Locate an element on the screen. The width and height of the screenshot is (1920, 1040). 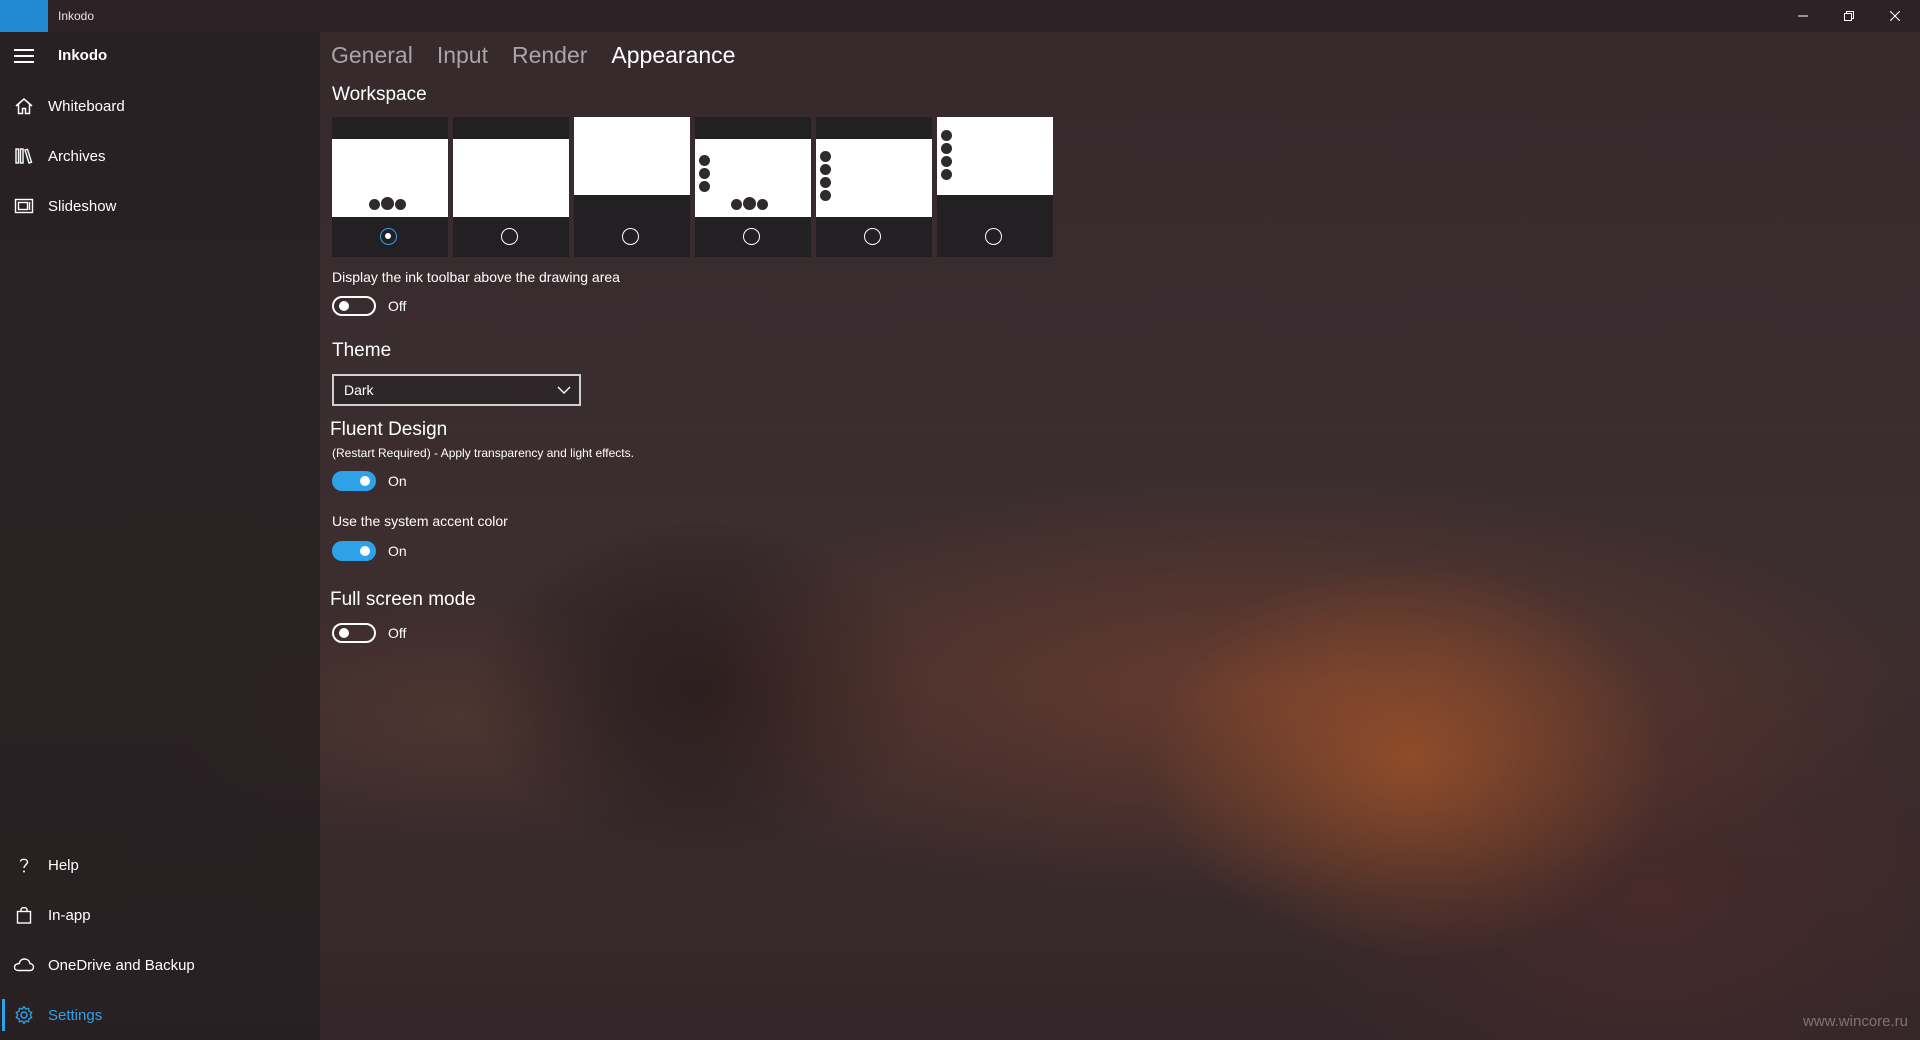
nav-item-slideshow: Slideshow is located at coordinates (160, 206).